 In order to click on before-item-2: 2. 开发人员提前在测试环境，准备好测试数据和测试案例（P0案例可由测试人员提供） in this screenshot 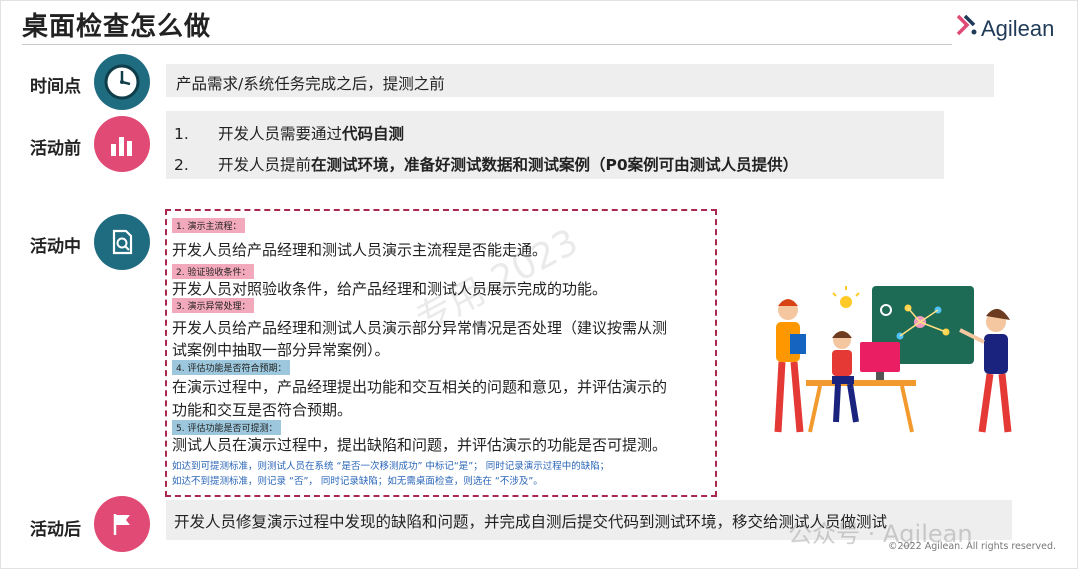, I will do `click(486, 164)`.